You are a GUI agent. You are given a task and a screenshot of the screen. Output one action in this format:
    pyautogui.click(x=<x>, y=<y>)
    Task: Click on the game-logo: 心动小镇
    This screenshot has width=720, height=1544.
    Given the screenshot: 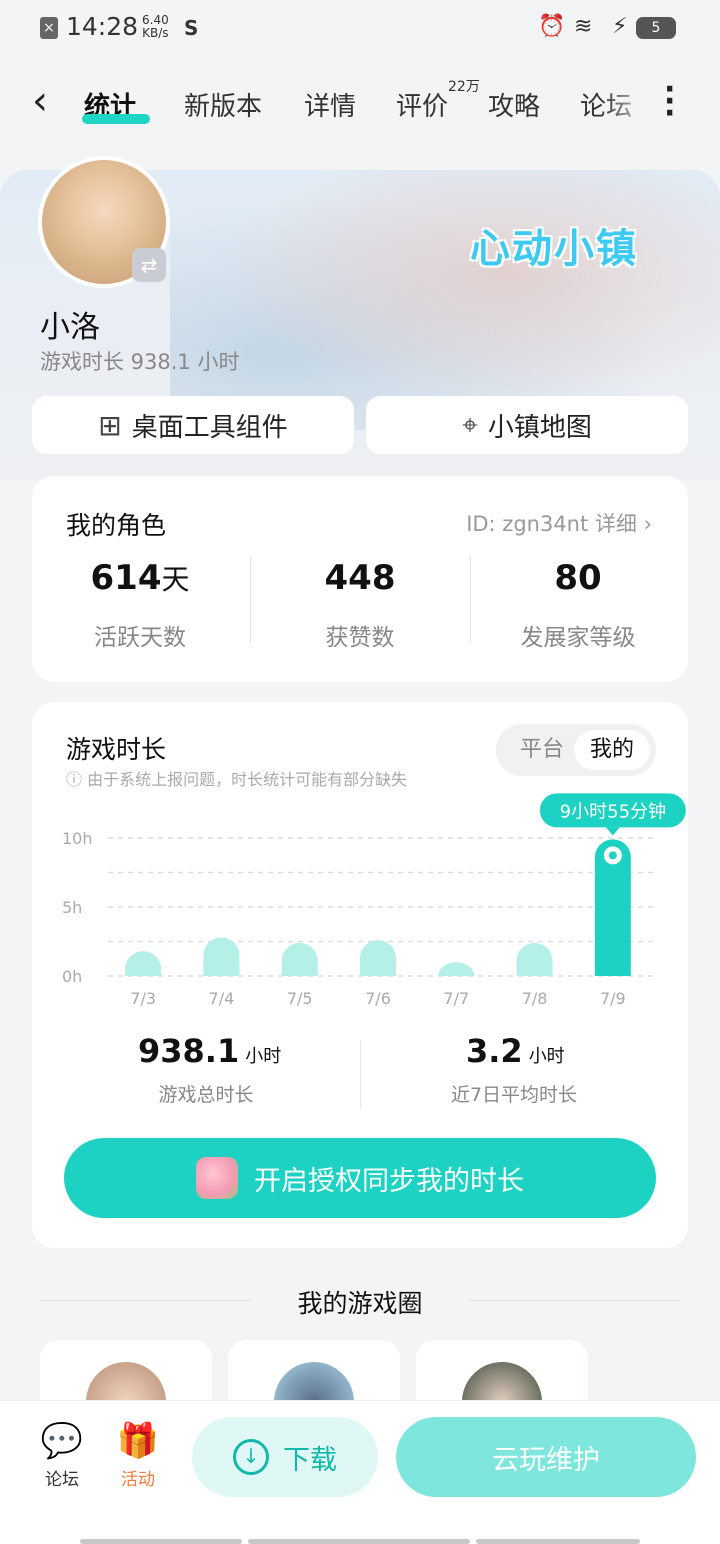 What is the action you would take?
    pyautogui.click(x=554, y=249)
    